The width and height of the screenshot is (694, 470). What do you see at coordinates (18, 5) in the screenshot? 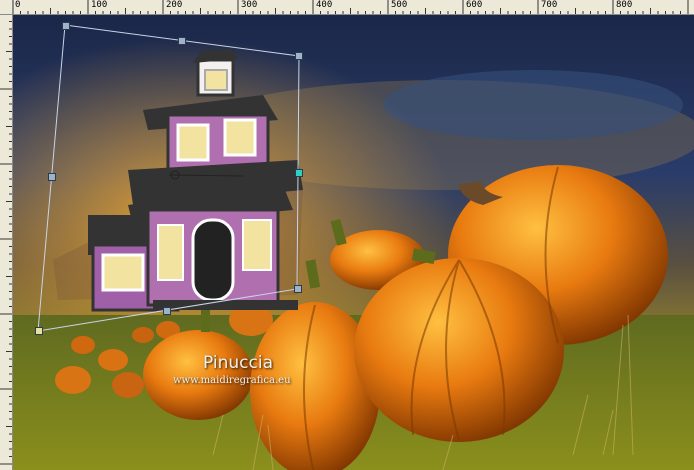
I see `ruler-label-0: 0` at bounding box center [18, 5].